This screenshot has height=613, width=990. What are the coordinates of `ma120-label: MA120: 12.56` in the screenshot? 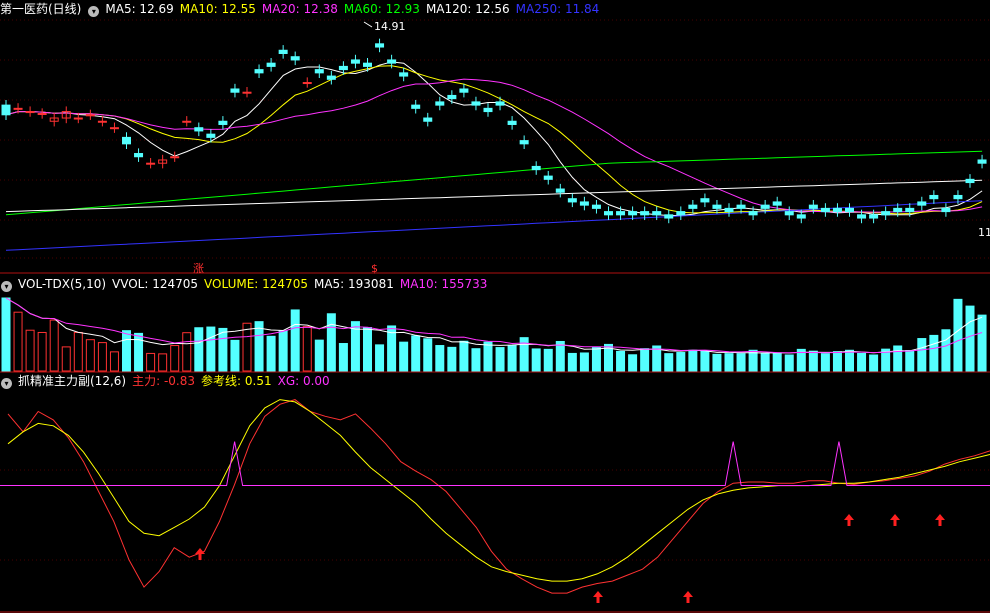 It's located at (467, 9).